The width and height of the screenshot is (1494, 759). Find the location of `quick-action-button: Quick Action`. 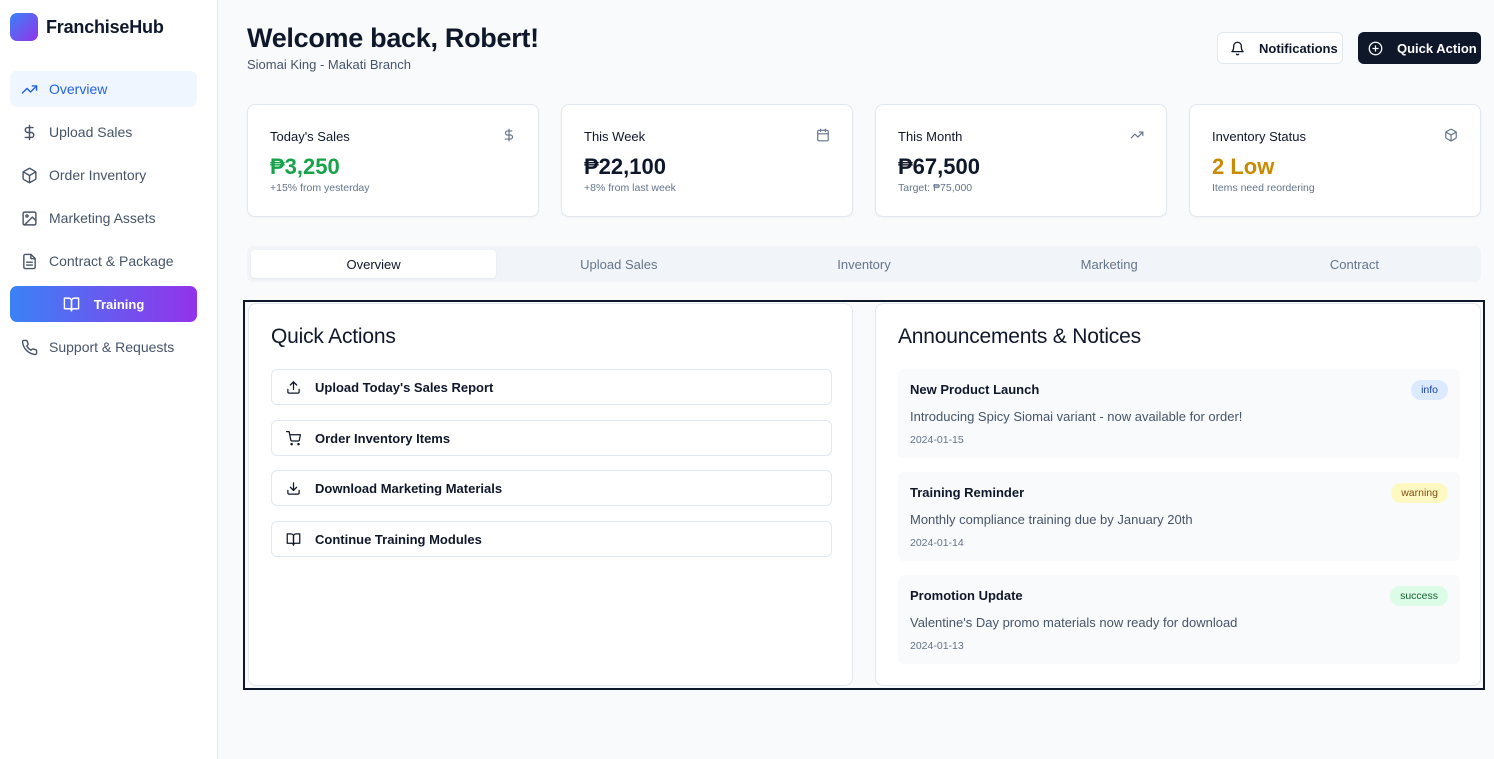

quick-action-button: Quick Action is located at coordinates (1419, 48).